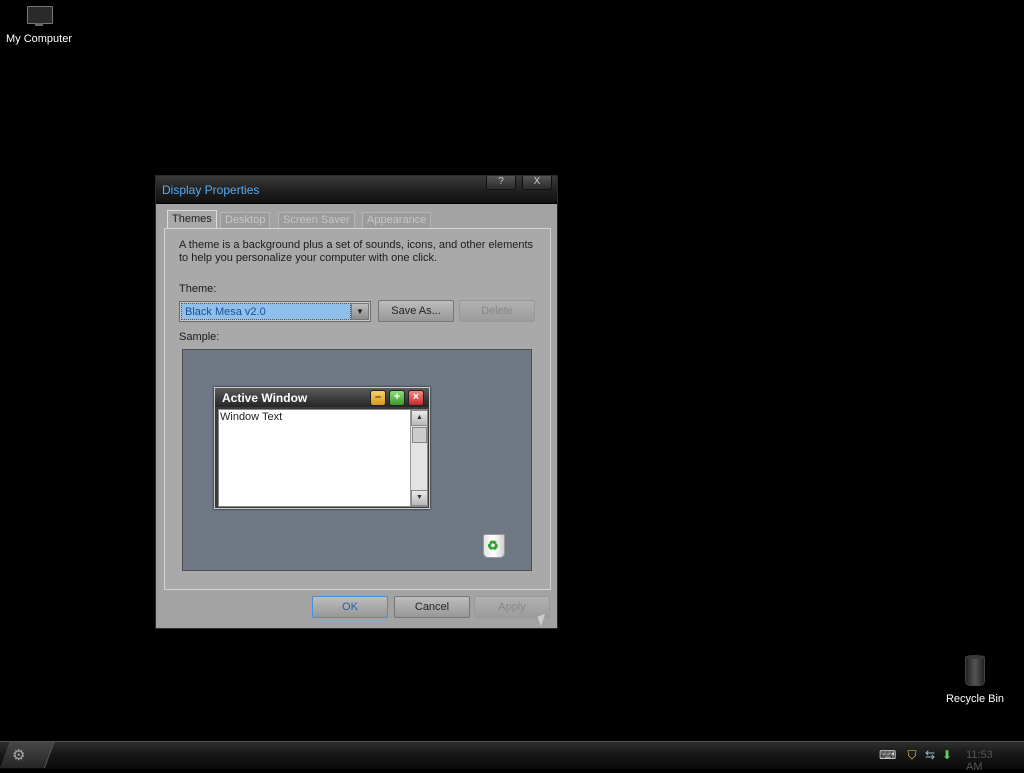  What do you see at coordinates (397, 220) in the screenshot?
I see `tab-appearance: Appearance` at bounding box center [397, 220].